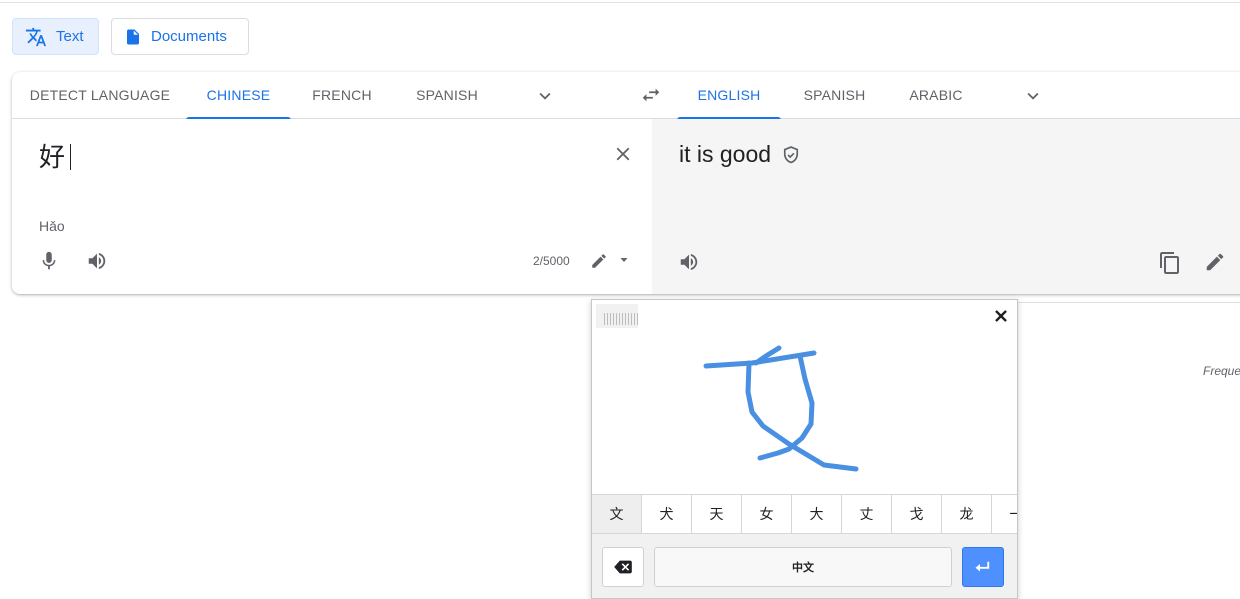 The height and width of the screenshot is (599, 1240). I want to click on tab-target-arabic: ARABIC, so click(936, 95).